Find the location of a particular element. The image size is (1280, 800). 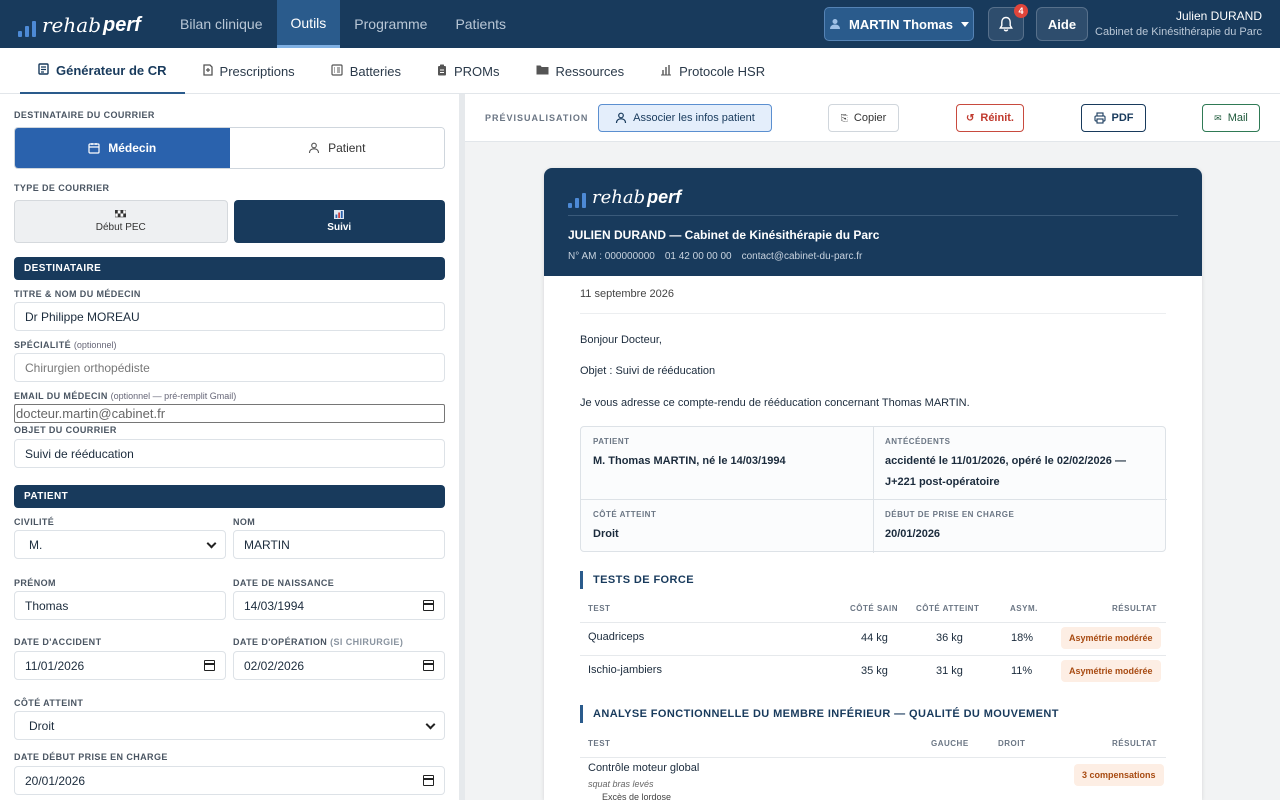

subnav-tab-generateur-cr: Générateur de CR is located at coordinates (102, 71).